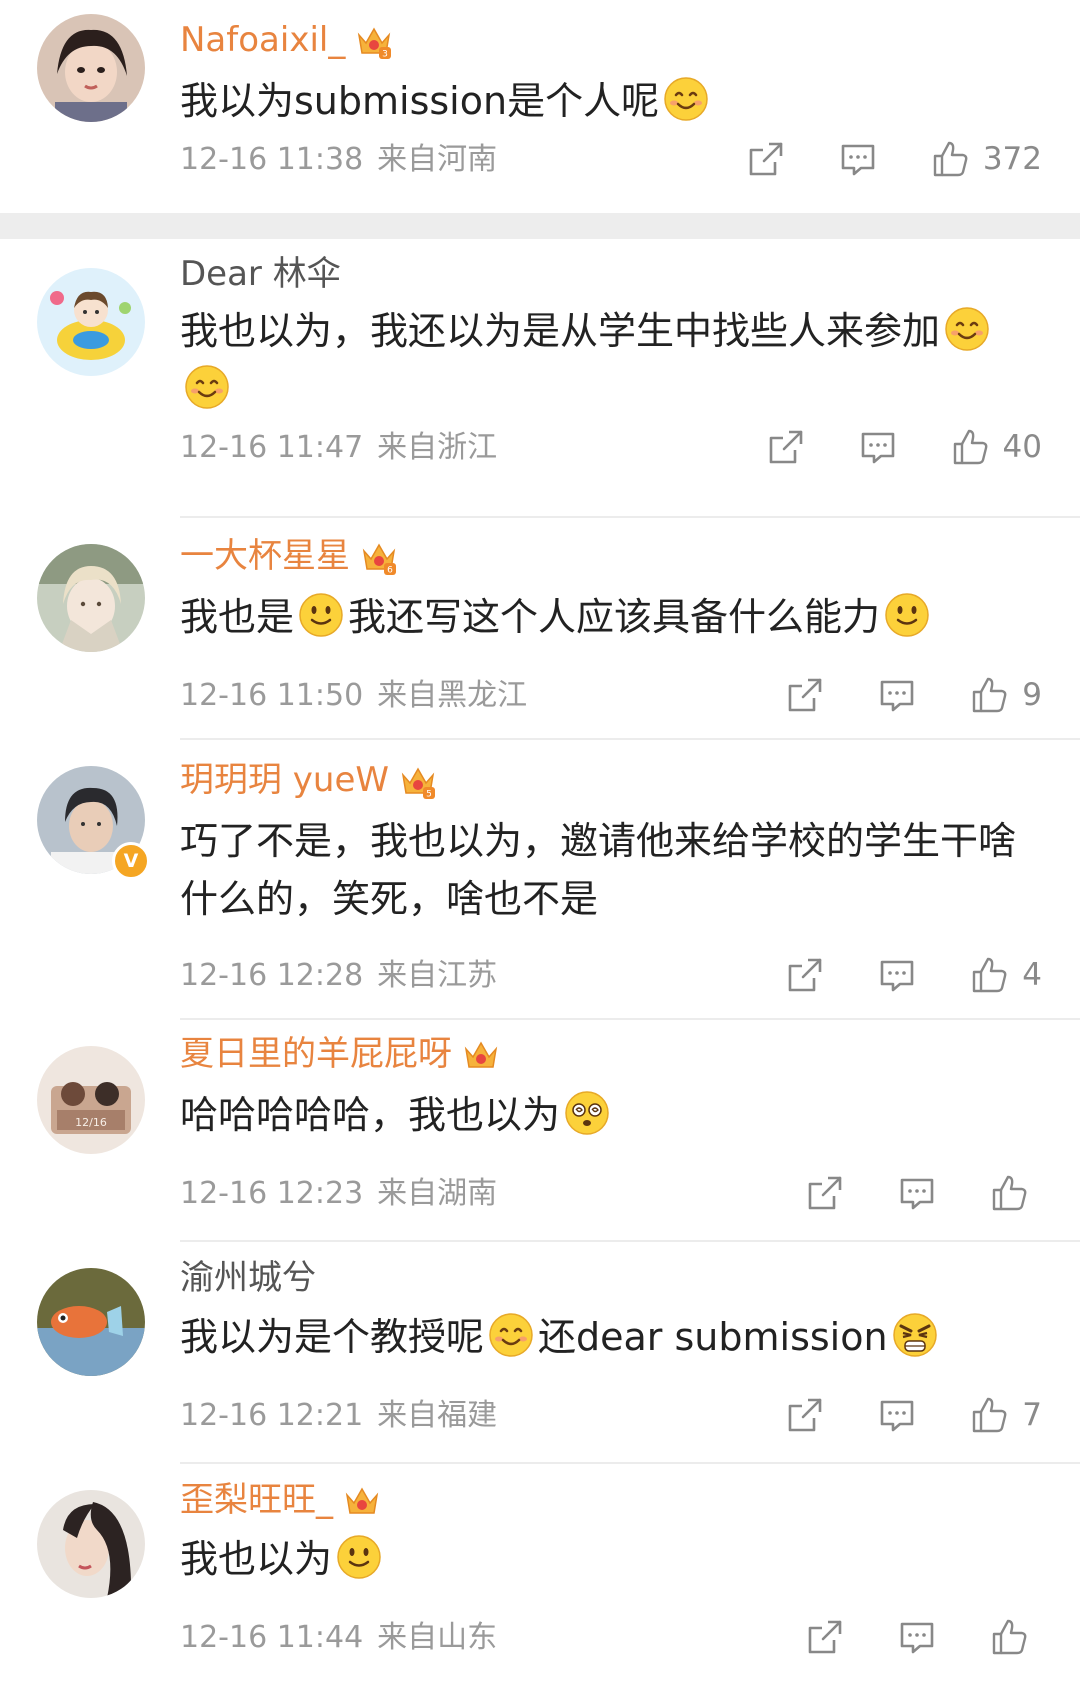 The width and height of the screenshot is (1080, 1681). What do you see at coordinates (986, 159) in the screenshot?
I see `like-button: 372` at bounding box center [986, 159].